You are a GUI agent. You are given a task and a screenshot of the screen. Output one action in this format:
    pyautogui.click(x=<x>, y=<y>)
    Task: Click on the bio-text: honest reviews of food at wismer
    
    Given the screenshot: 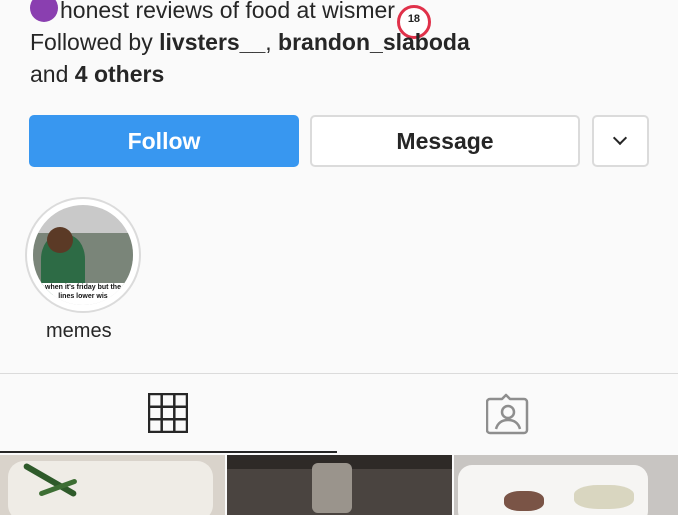 What is the action you would take?
    pyautogui.click(x=227, y=11)
    